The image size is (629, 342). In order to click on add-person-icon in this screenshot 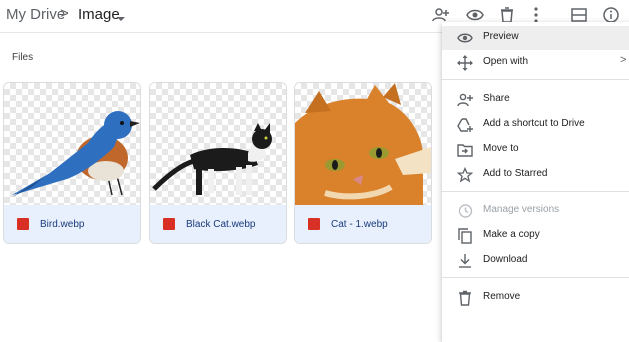, I will do `click(465, 102)`.